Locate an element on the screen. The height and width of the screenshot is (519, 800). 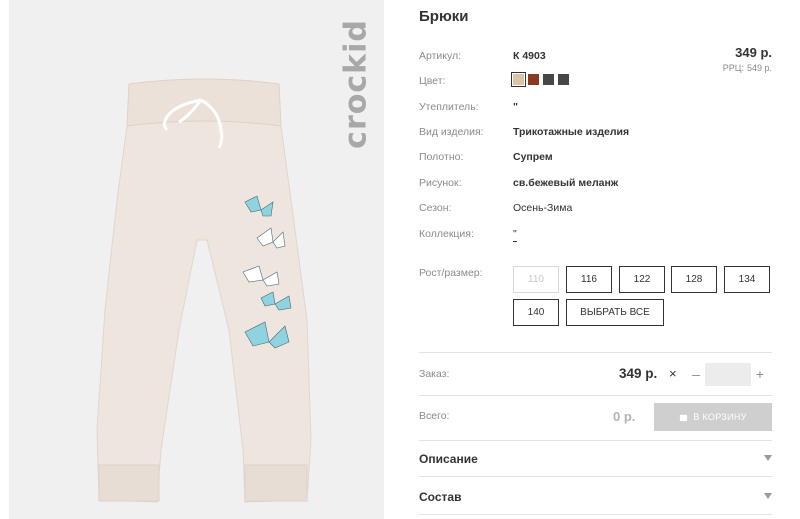
size-button-134: 134 is located at coordinates (747, 279).